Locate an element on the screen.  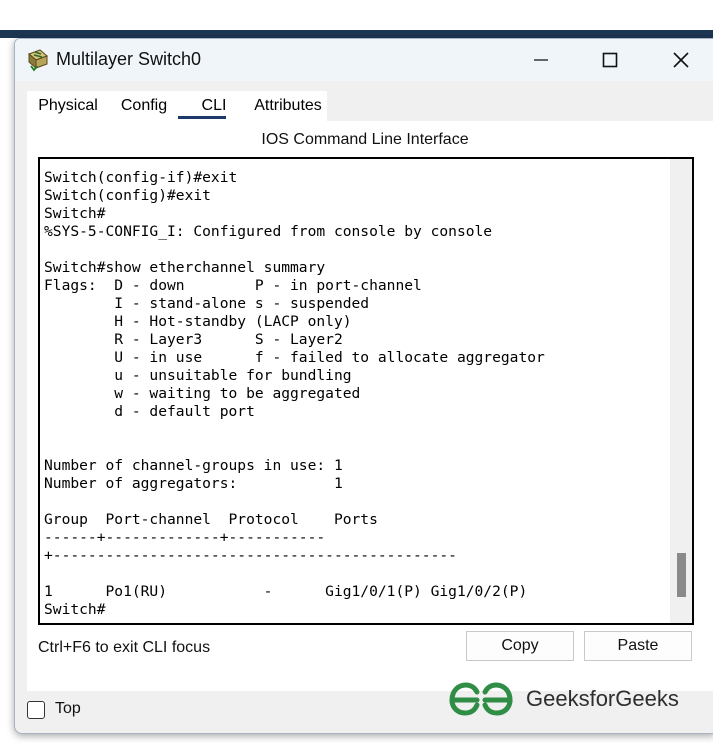
close-button is located at coordinates (681, 60).